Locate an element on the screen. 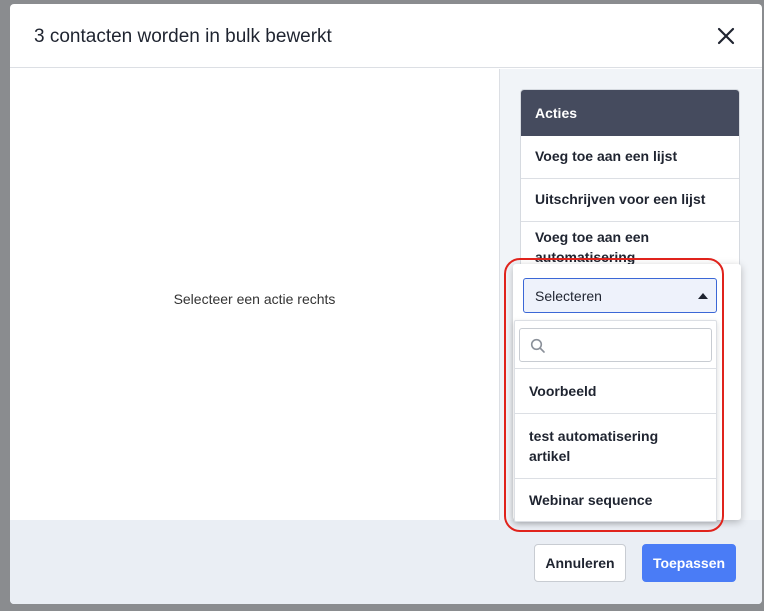 This screenshot has width=764, height=611. search-icon is located at coordinates (537, 345).